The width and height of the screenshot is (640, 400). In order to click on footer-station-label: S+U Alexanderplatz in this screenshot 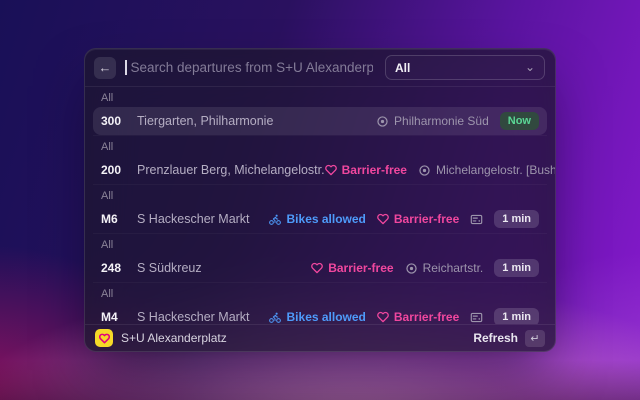, I will do `click(174, 338)`.